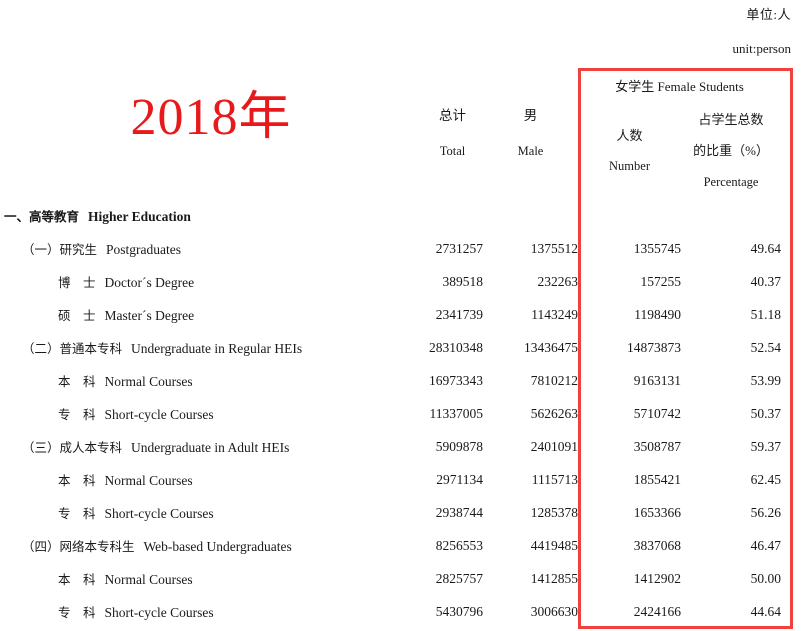 This screenshot has height=631, width=801. What do you see at coordinates (554, 446) in the screenshot?
I see `cell-male: 2401091` at bounding box center [554, 446].